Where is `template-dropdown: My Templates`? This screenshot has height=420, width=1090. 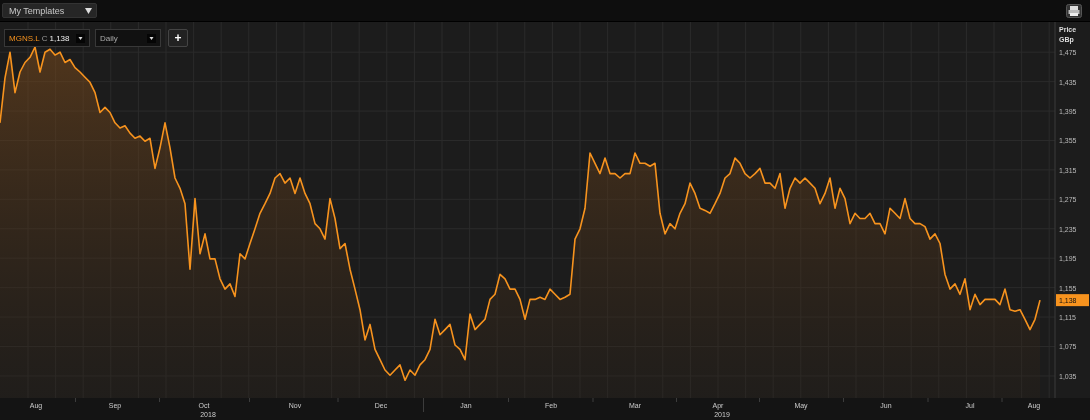 template-dropdown: My Templates is located at coordinates (49, 10).